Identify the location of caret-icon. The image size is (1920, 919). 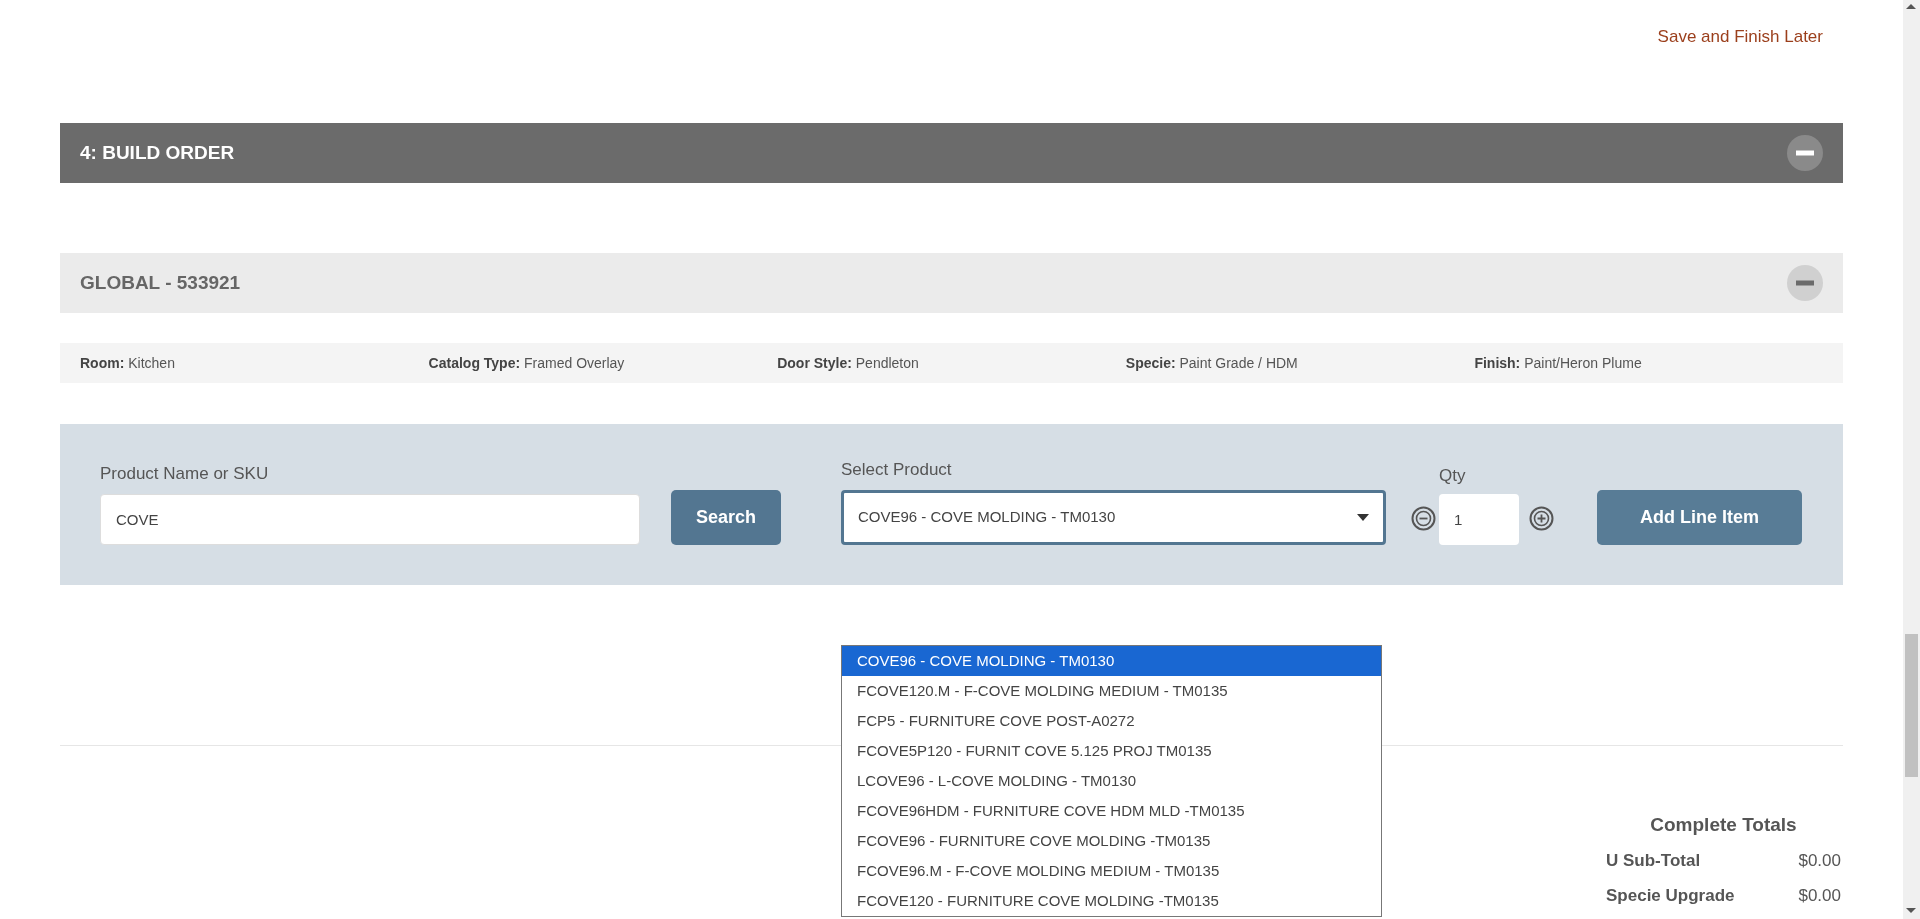
(1363, 517).